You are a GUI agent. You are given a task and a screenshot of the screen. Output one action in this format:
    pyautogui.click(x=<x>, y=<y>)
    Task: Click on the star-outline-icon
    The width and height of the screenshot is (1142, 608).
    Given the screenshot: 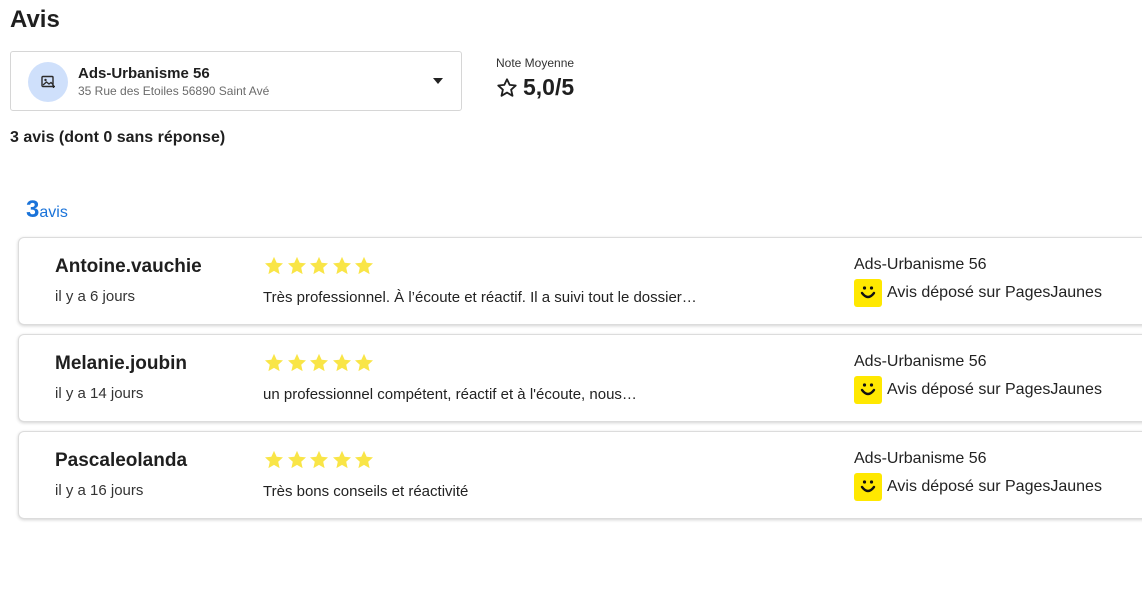 What is the action you would take?
    pyautogui.click(x=507, y=87)
    